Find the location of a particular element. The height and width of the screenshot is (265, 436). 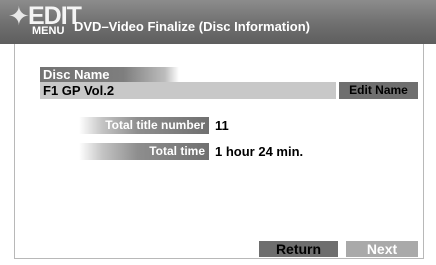

disc-name-label: Disc Name is located at coordinates (109, 74).